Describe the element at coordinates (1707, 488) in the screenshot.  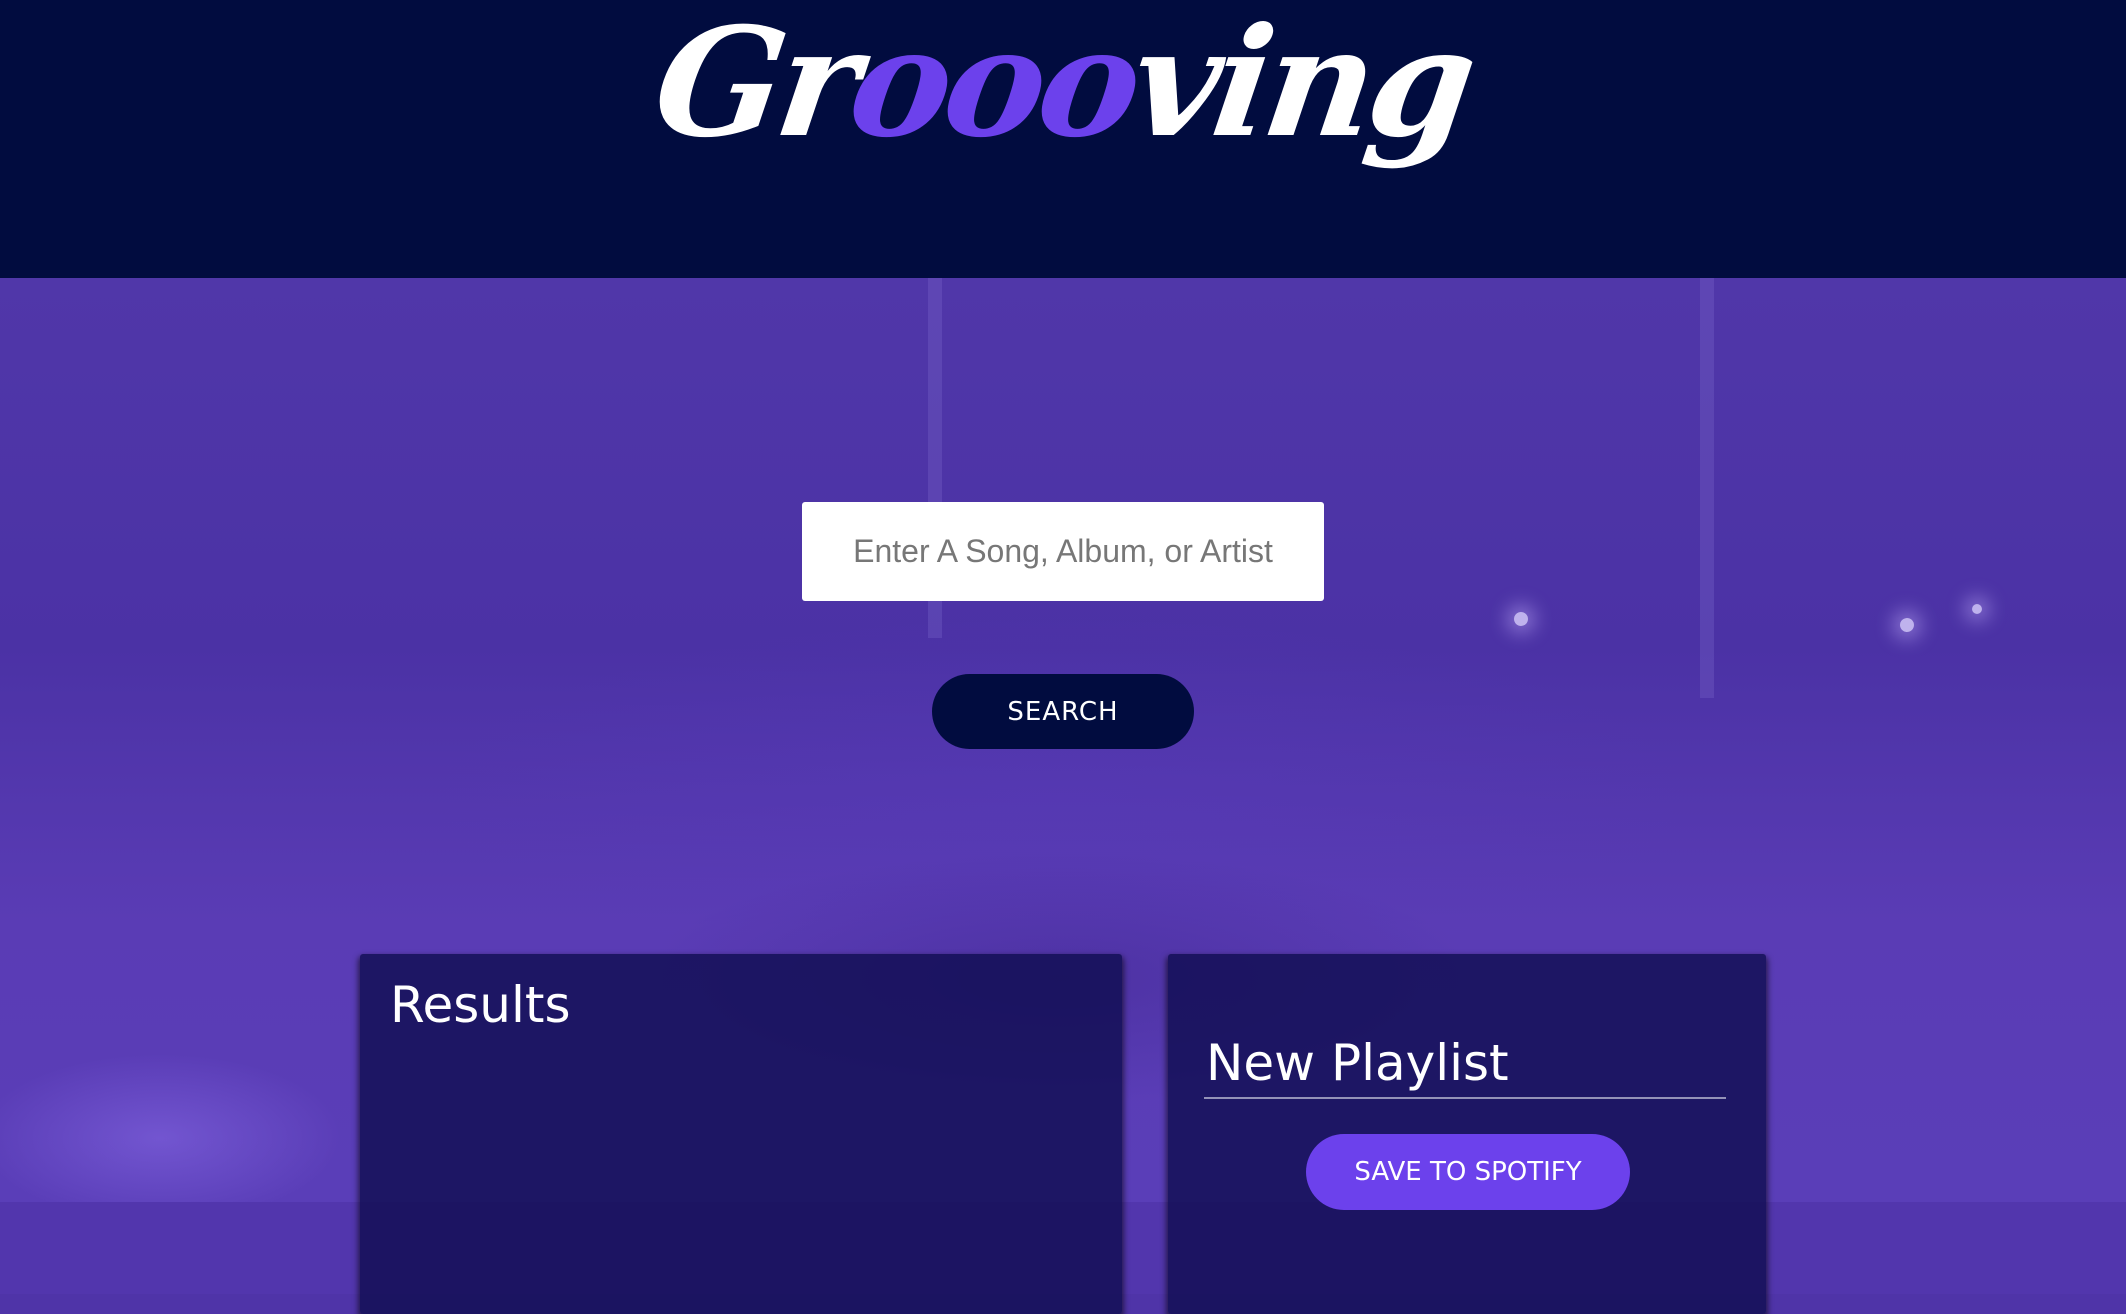
I see `background-pole` at that location.